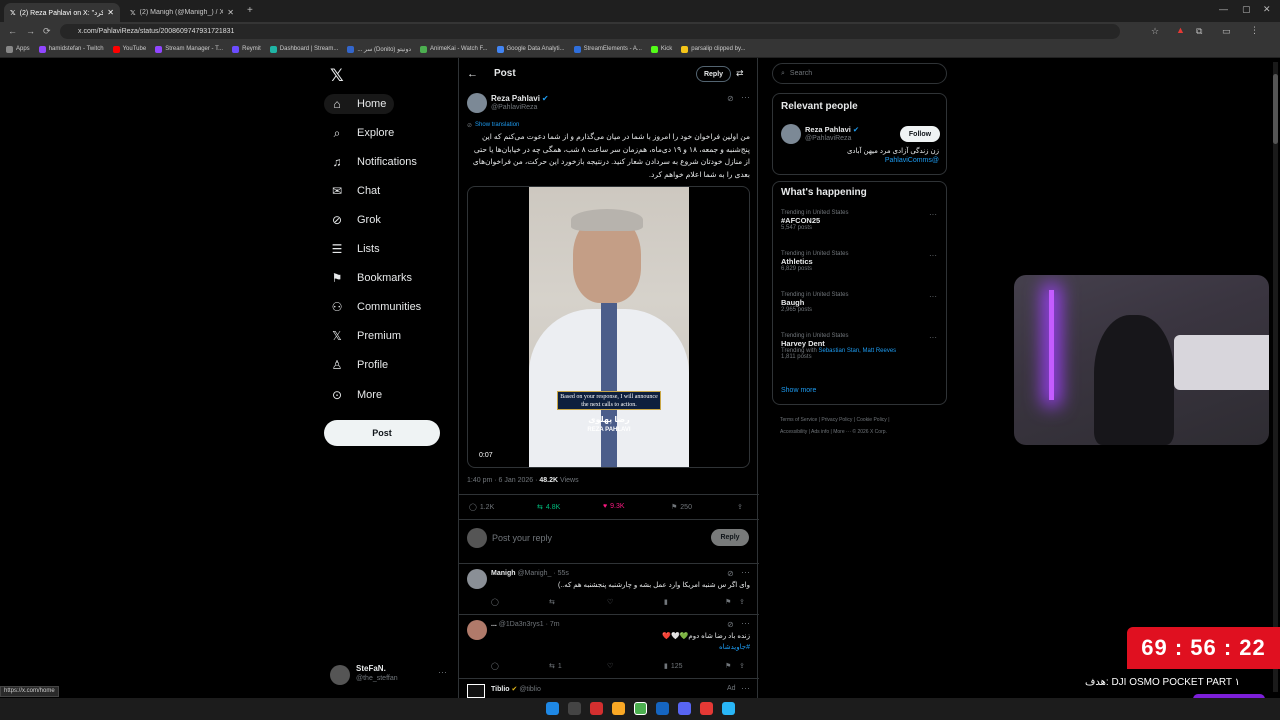 The height and width of the screenshot is (720, 1280). Describe the element at coordinates (1275, 377) in the screenshot. I see `page-scrollbar` at that location.